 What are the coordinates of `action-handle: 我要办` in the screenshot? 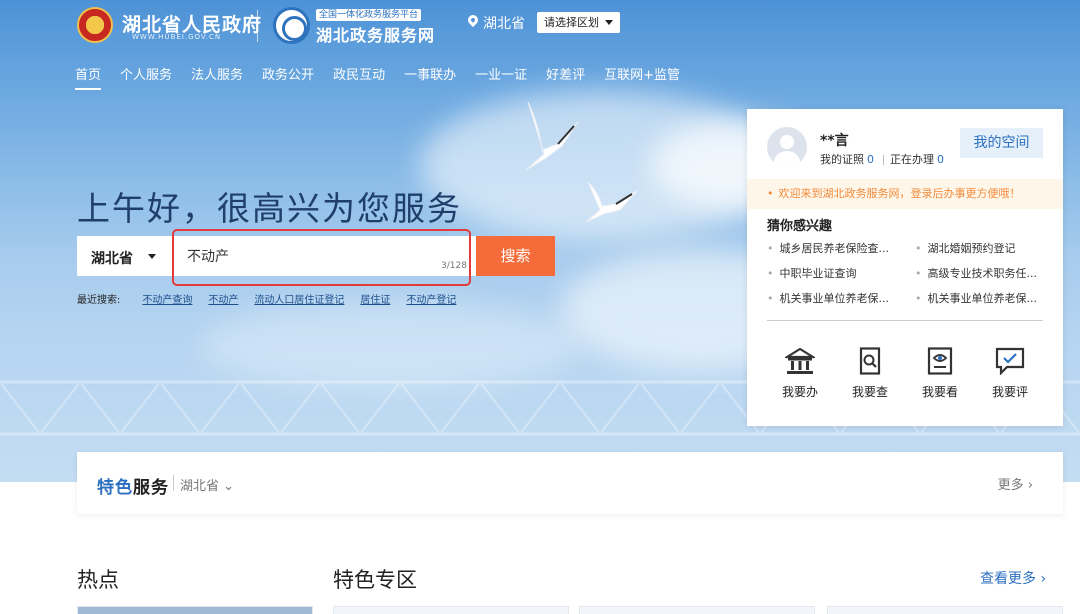 It's located at (800, 373).